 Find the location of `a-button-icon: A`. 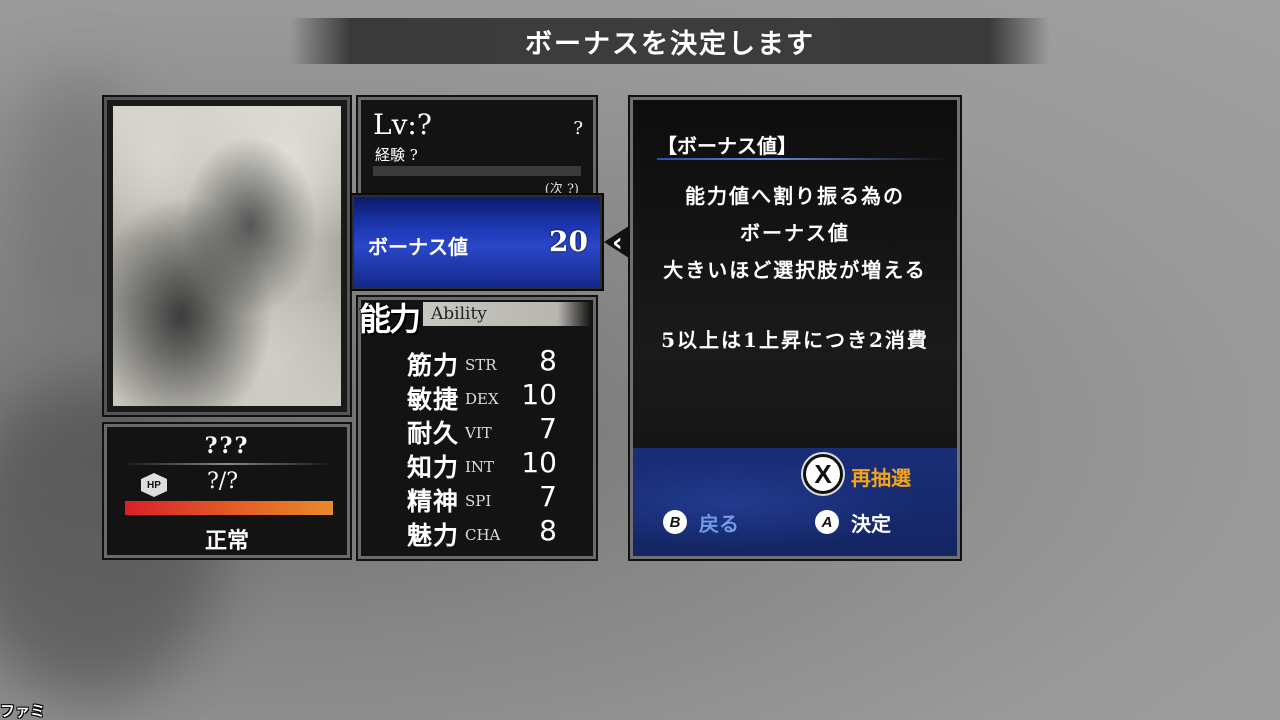

a-button-icon: A is located at coordinates (827, 522).